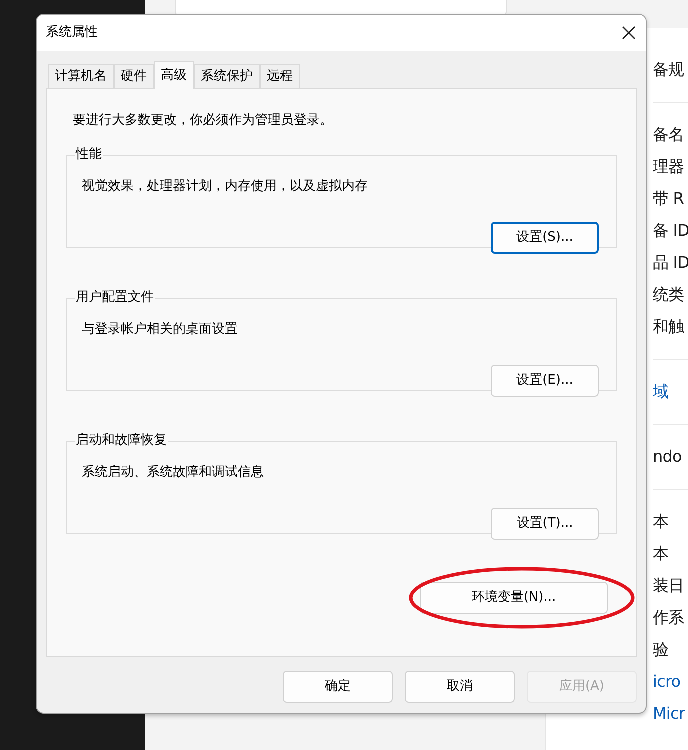 The height and width of the screenshot is (750, 688). I want to click on side-link: 域, so click(670, 392).